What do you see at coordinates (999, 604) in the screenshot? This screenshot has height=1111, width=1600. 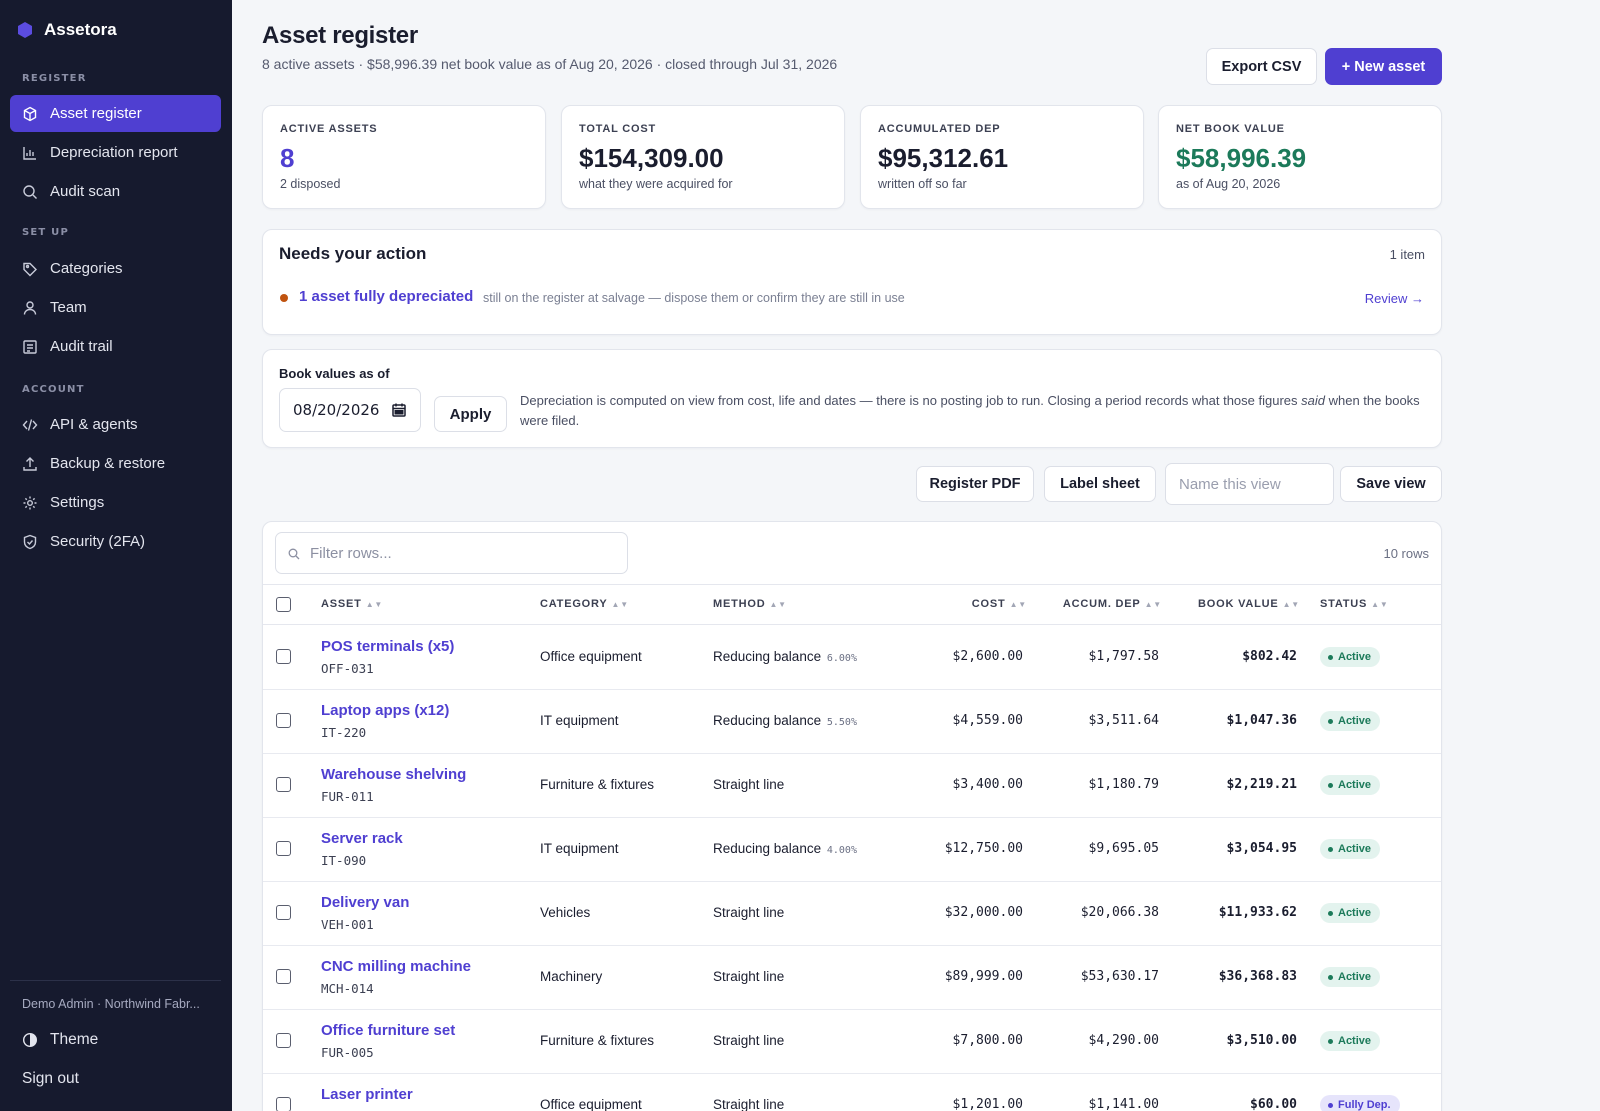 I see `column-header-cost: COST ▲▼` at bounding box center [999, 604].